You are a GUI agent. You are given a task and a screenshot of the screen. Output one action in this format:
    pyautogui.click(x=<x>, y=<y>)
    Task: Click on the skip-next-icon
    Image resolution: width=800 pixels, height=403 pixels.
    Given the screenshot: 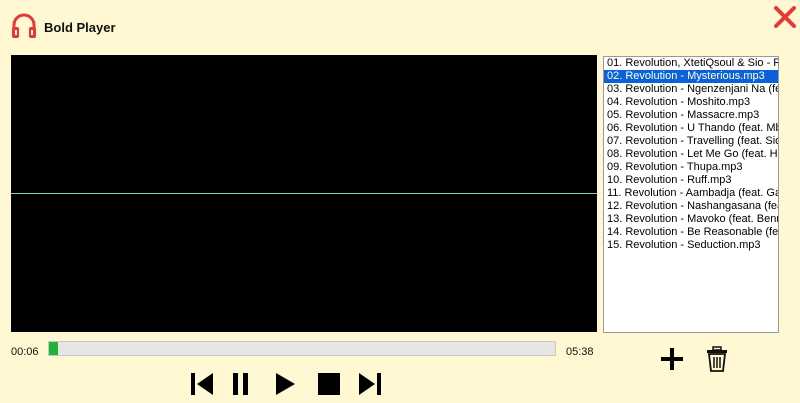 What is the action you would take?
    pyautogui.click(x=370, y=384)
    